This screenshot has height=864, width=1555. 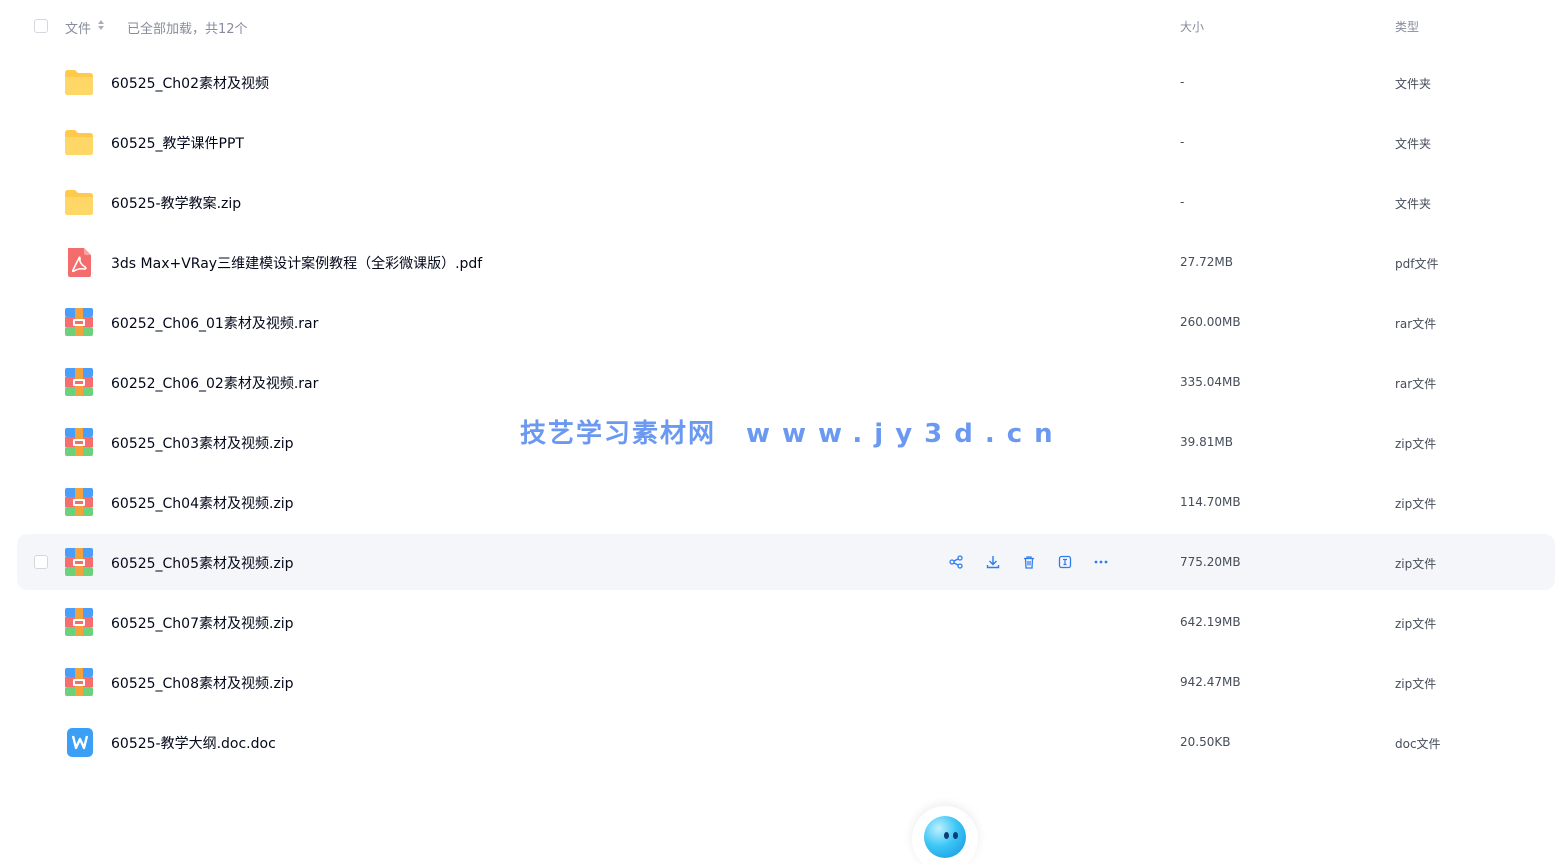 What do you see at coordinates (41, 562) in the screenshot?
I see `row-checkbox` at bounding box center [41, 562].